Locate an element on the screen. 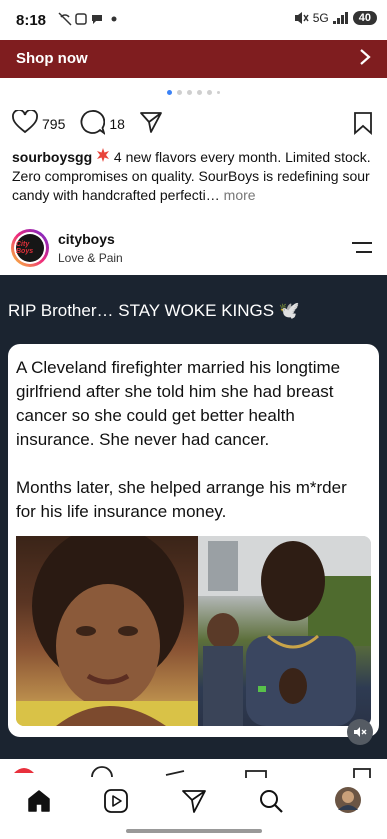 Image resolution: width=387 pixels, height=839 pixels. home-icon is located at coordinates (39, 803).